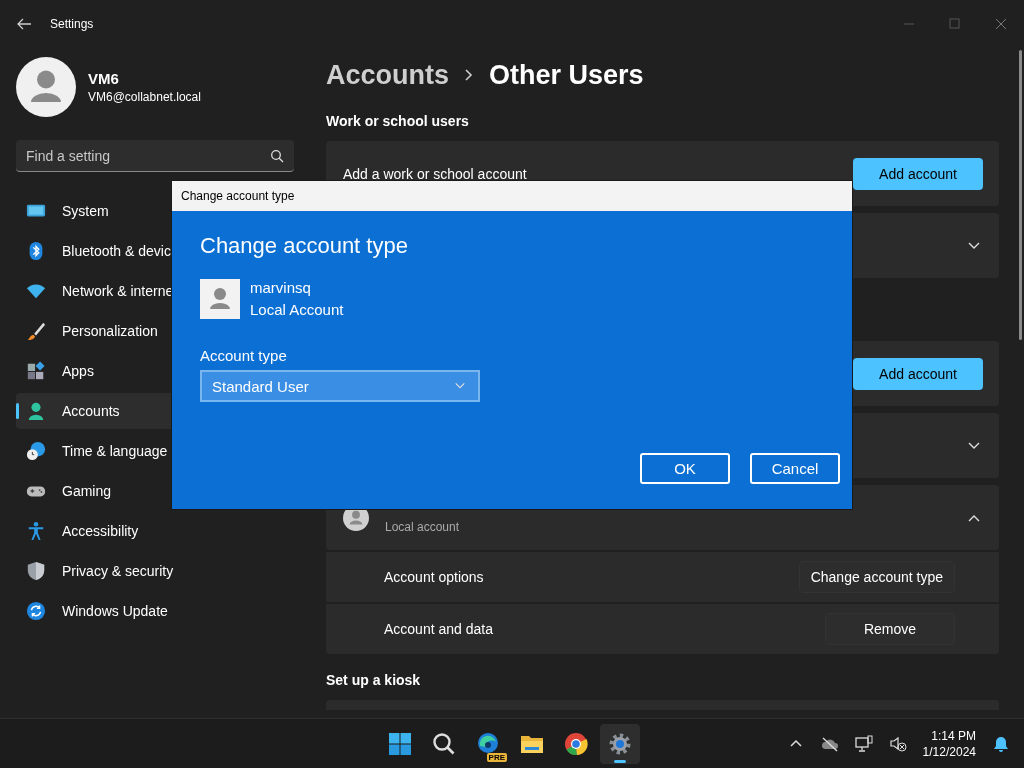 The width and height of the screenshot is (1024, 768). Describe the element at coordinates (104, 78) in the screenshot. I see `profile-name: VM6` at that location.